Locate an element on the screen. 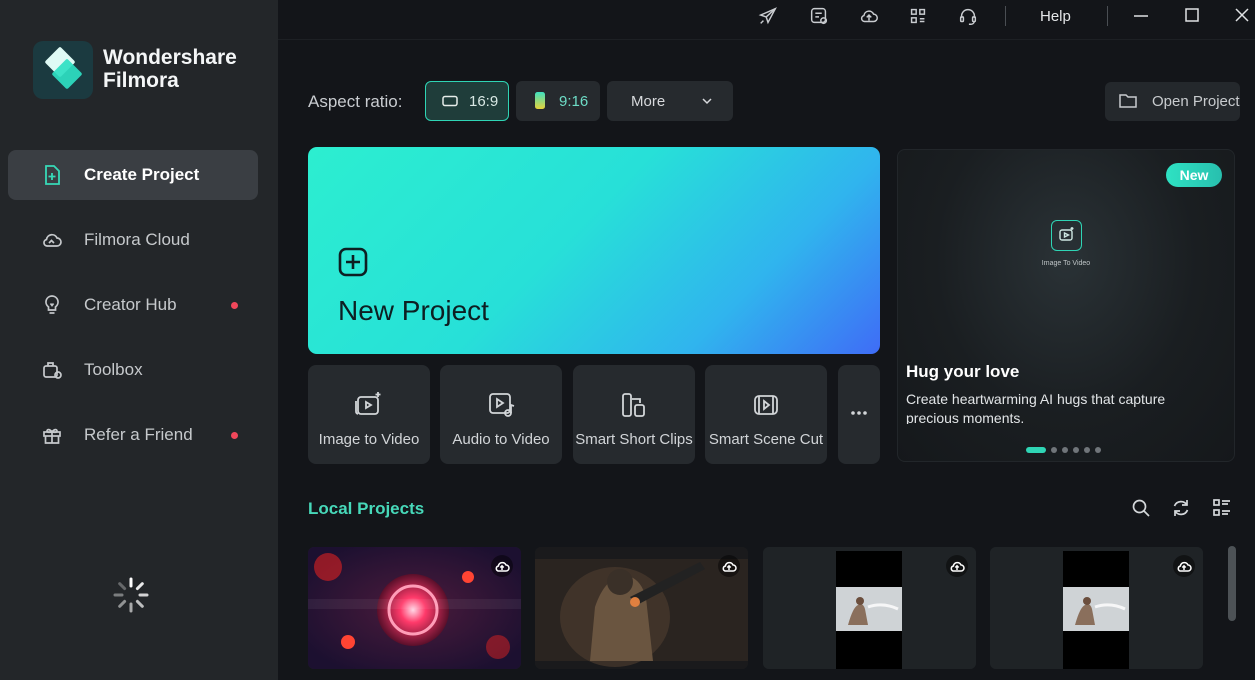 Image resolution: width=1255 pixels, height=680 pixels. list-view-icon is located at coordinates (1222, 508).